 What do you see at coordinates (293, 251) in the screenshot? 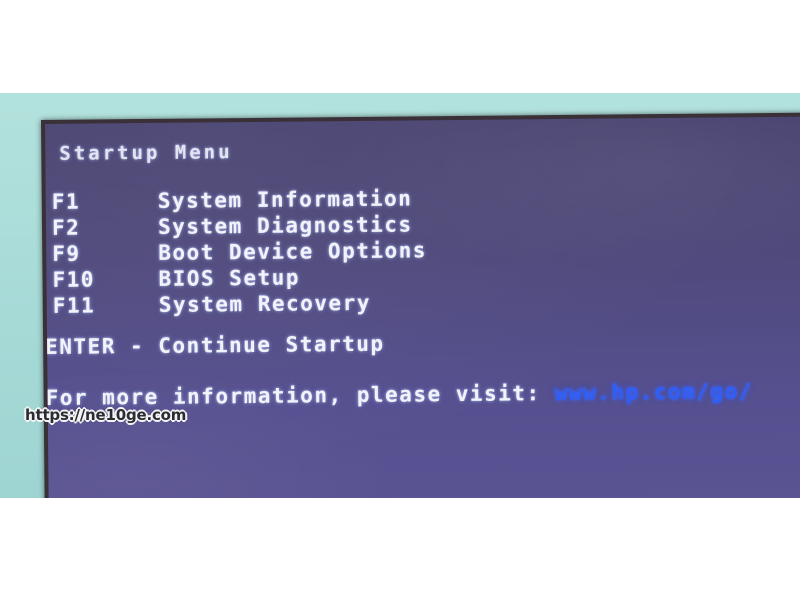
I see `menu-item-label: Boot Device Options` at bounding box center [293, 251].